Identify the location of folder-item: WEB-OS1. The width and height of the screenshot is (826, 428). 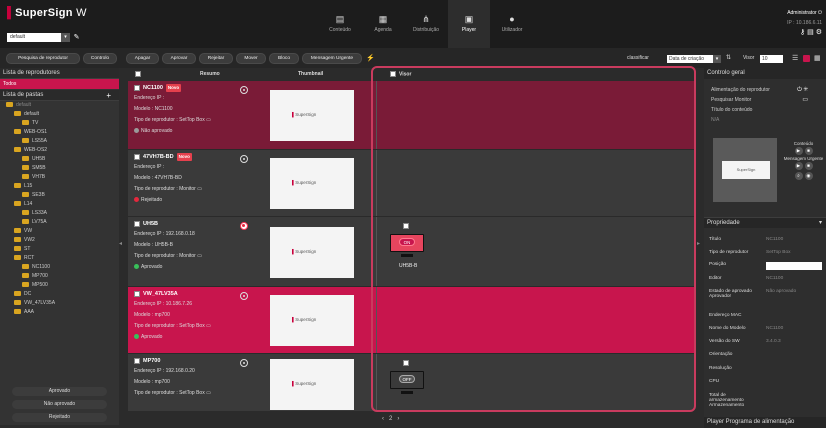
(59, 132).